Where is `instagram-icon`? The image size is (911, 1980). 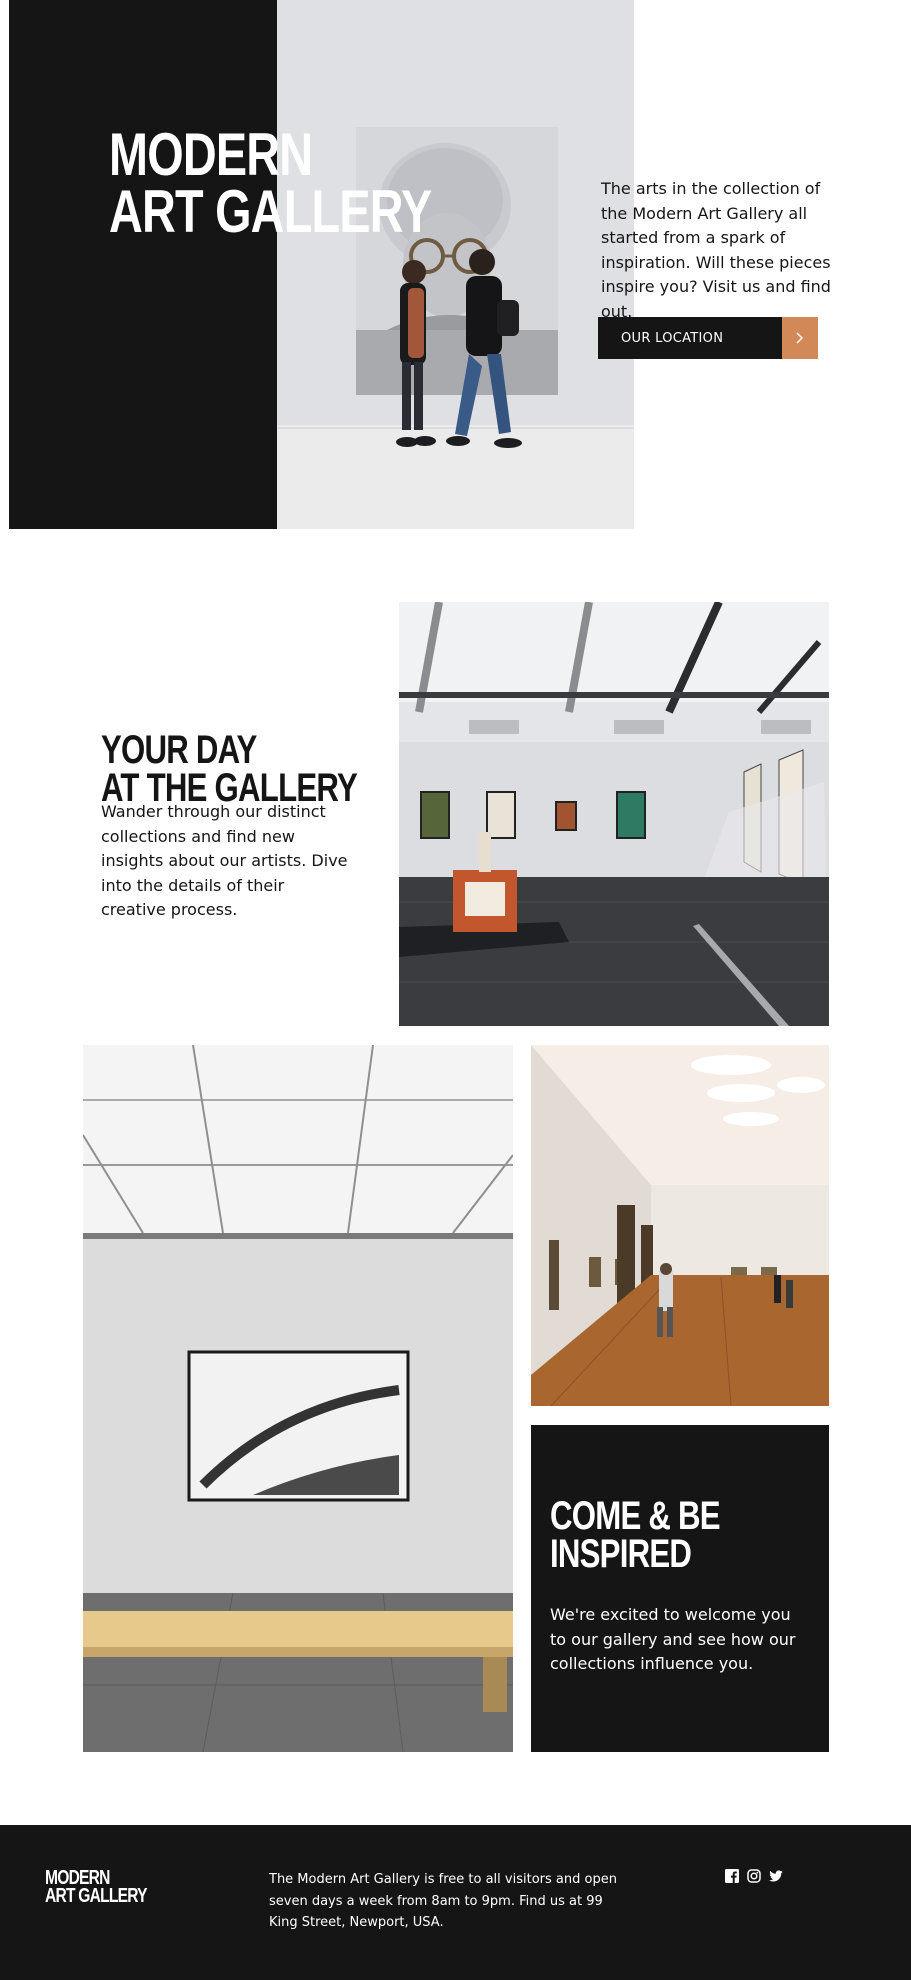 instagram-icon is located at coordinates (754, 1875).